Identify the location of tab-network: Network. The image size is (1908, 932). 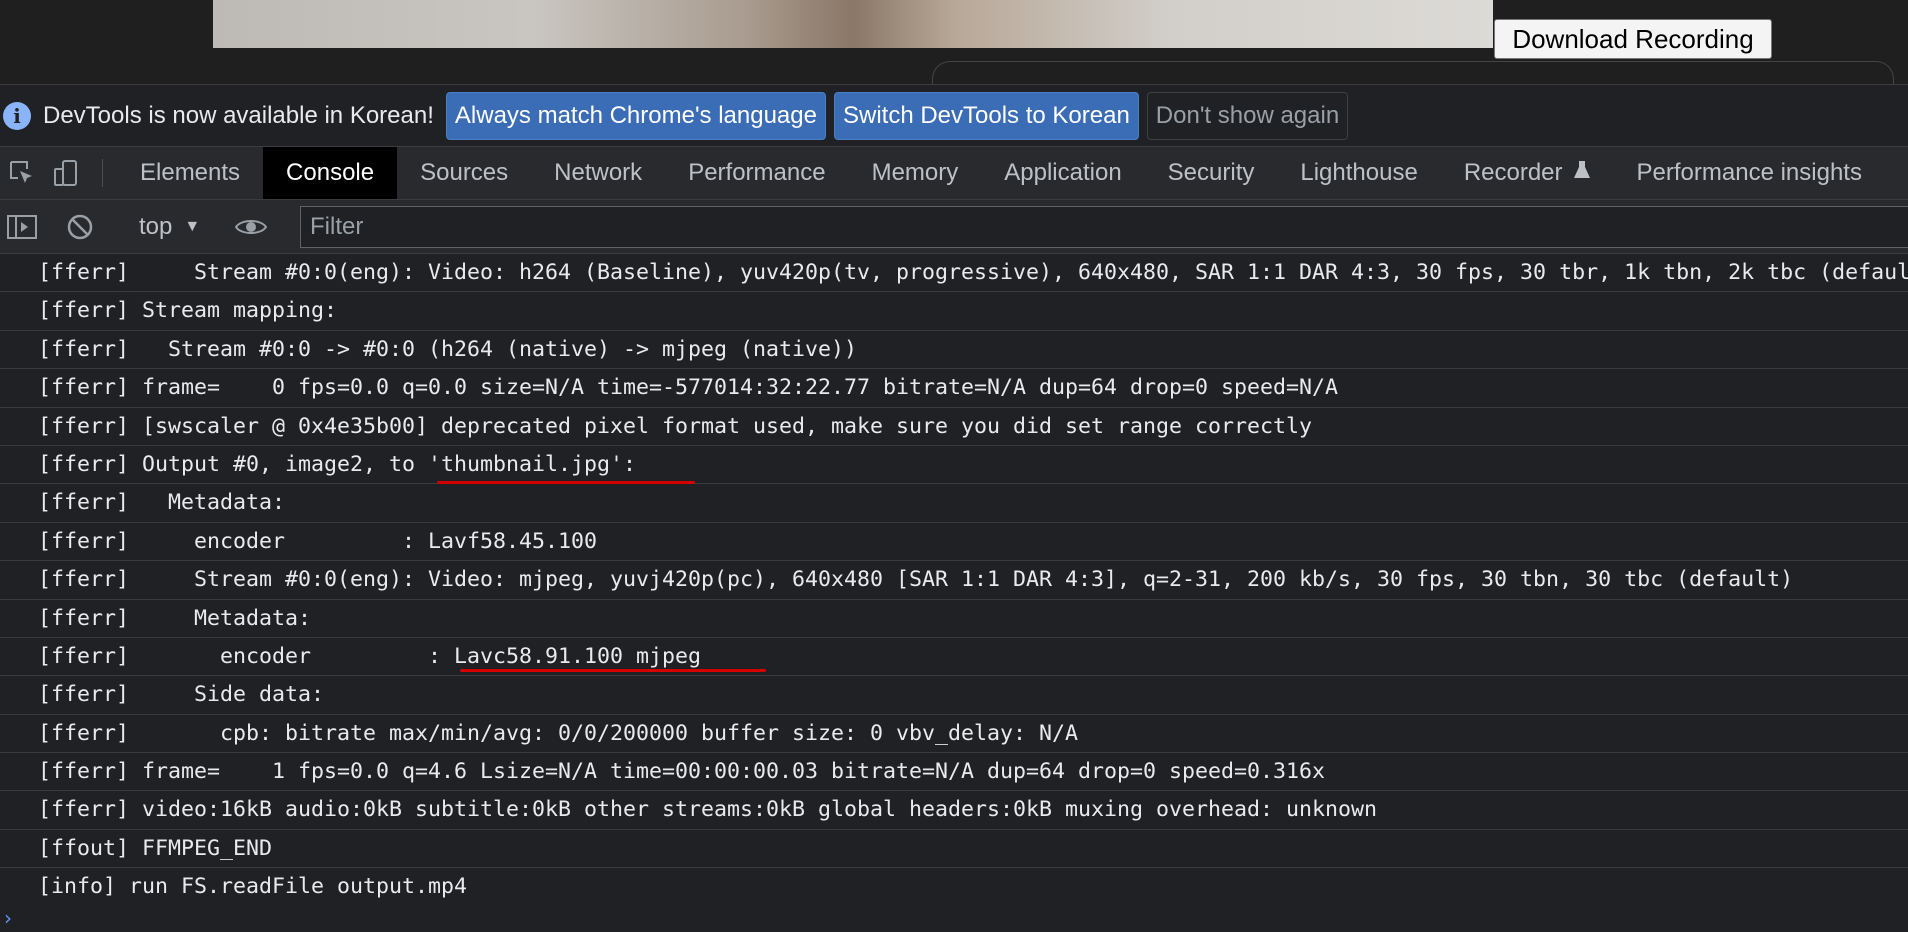
(598, 173).